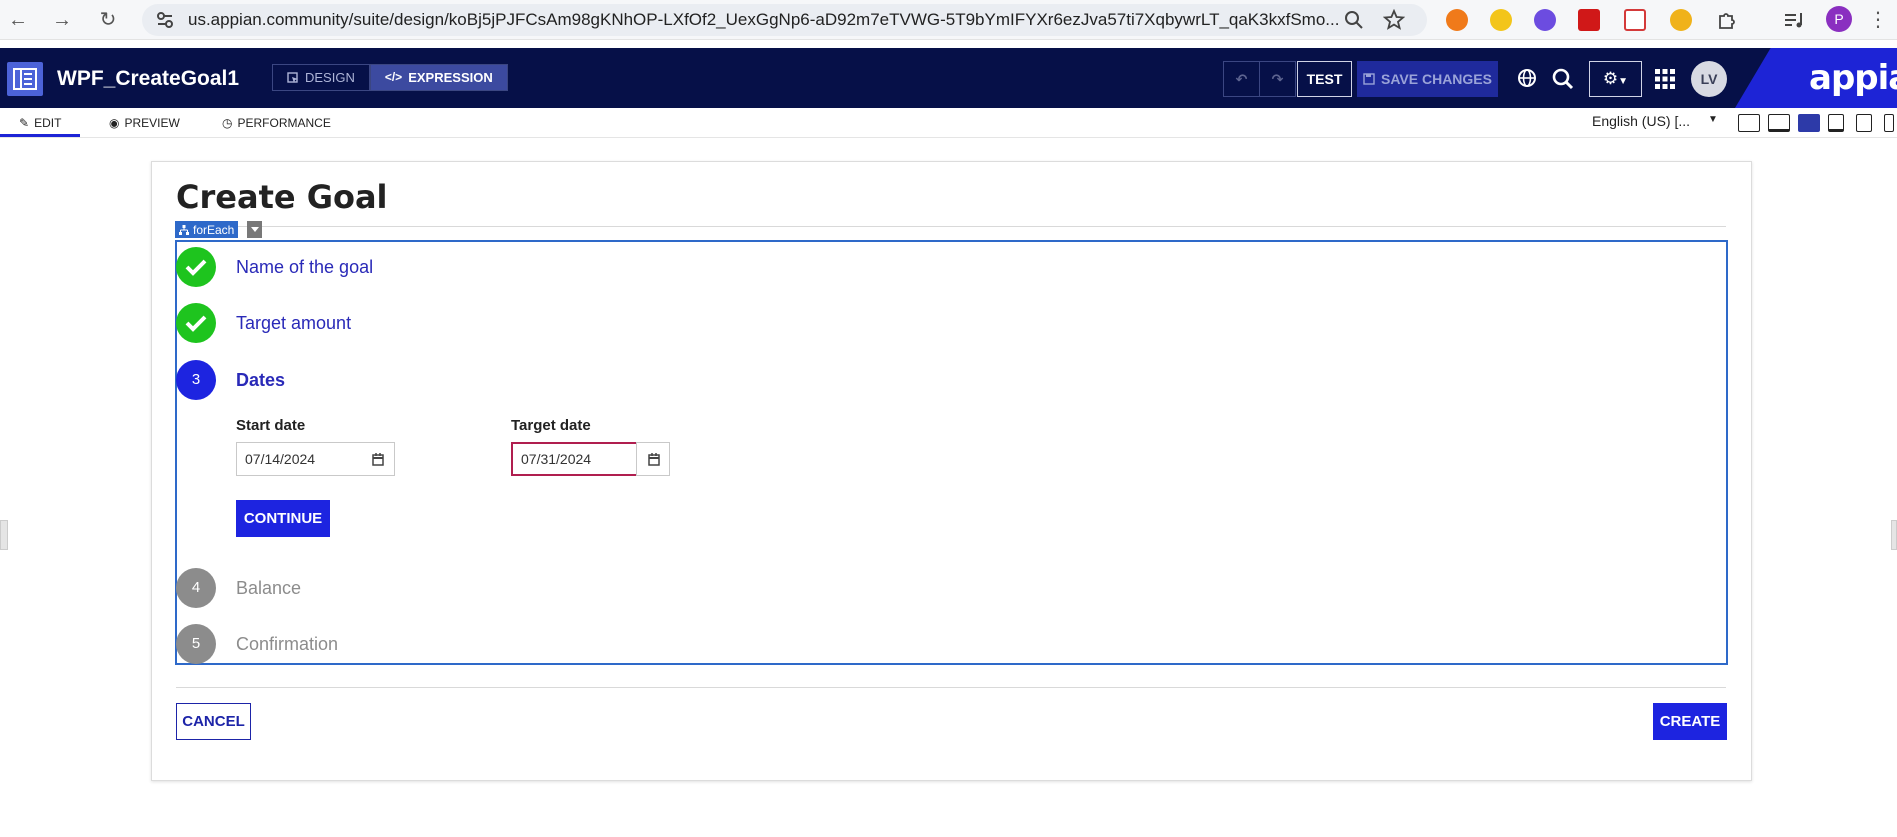 The width and height of the screenshot is (1897, 837). I want to click on tab-edit: ✎ EDIT, so click(40, 123).